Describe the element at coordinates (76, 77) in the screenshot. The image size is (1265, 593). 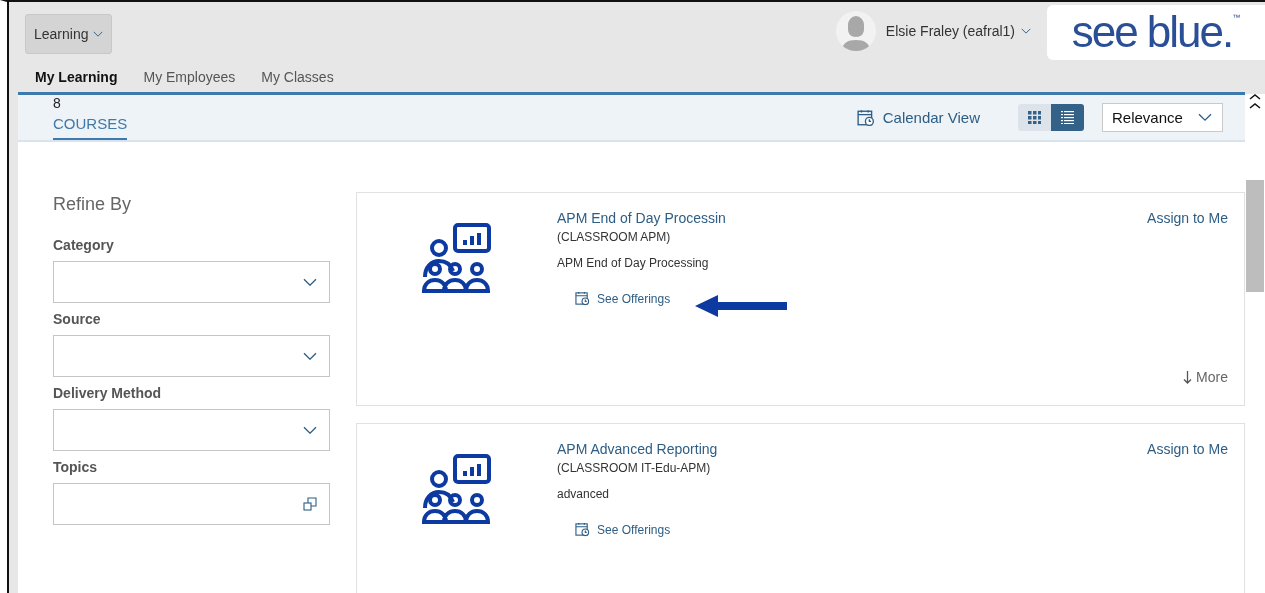
I see `nav-tab: My Learning` at that location.